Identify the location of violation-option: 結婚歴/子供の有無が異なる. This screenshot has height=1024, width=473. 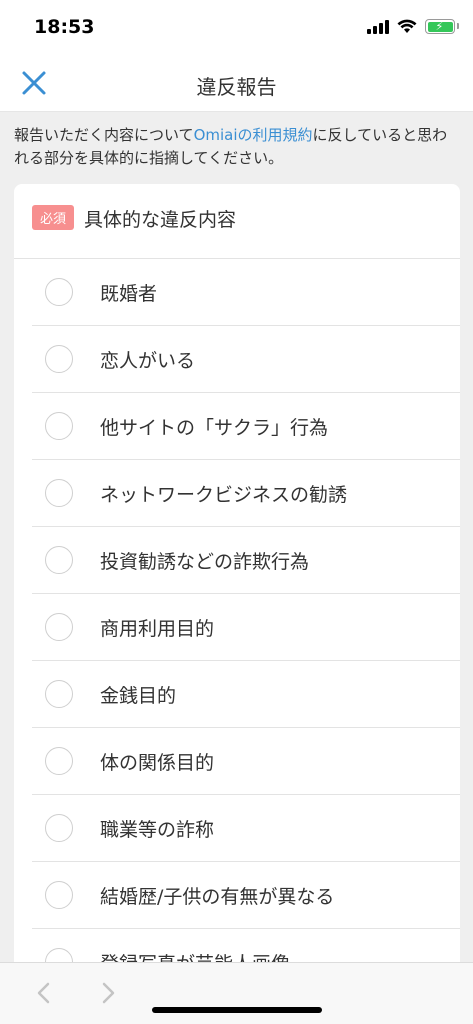
(246, 895).